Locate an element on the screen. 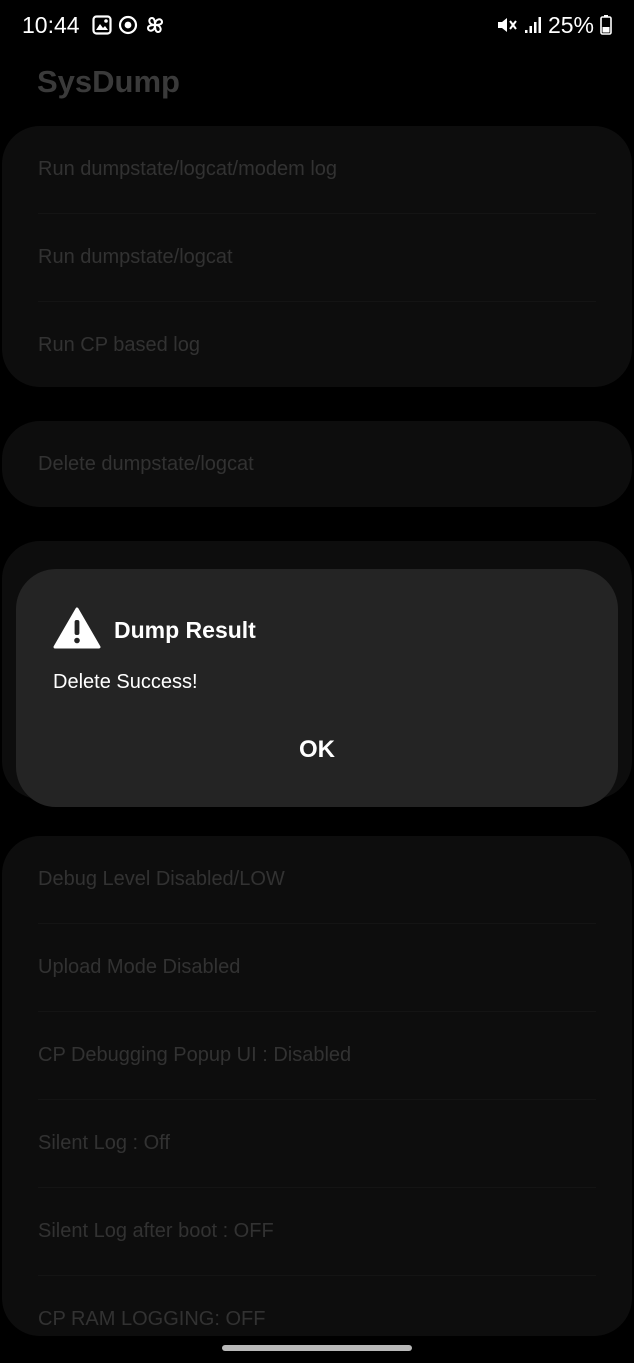 Image resolution: width=634 pixels, height=1363 pixels. dialog-message: Delete Success! is located at coordinates (125, 682).